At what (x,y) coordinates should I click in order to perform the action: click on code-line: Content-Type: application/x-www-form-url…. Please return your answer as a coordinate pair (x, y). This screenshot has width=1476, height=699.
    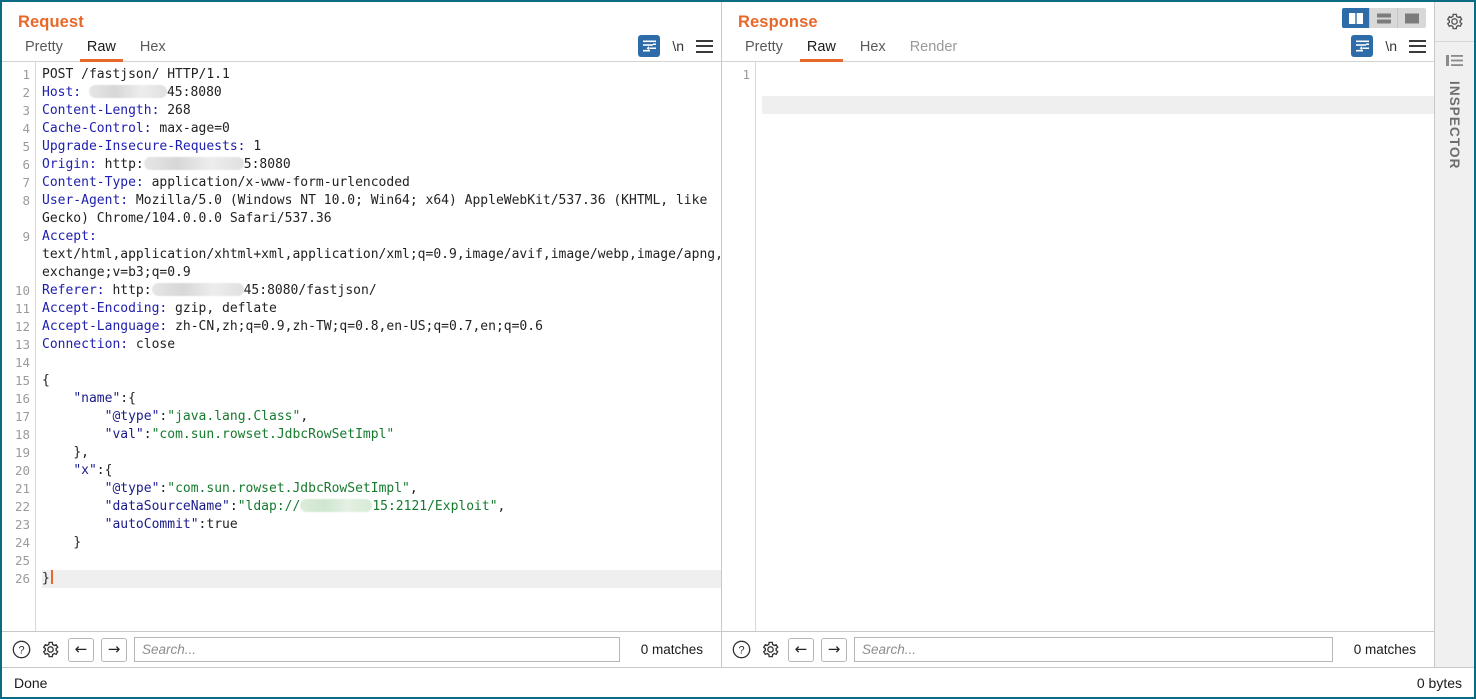
    Looking at the image, I should click on (226, 182).